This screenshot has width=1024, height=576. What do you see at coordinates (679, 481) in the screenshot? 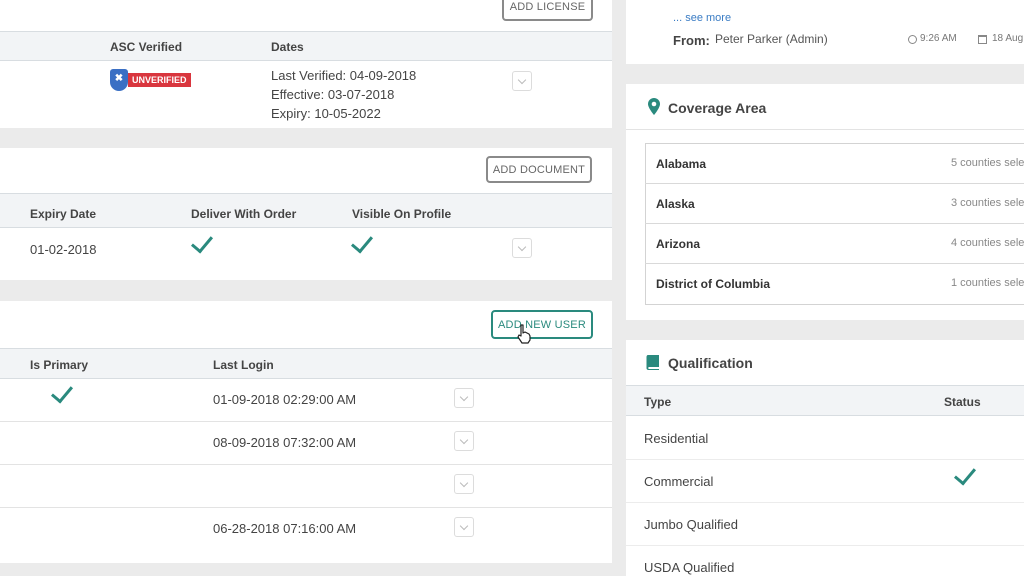
I see `qualification-type: Commercial` at bounding box center [679, 481].